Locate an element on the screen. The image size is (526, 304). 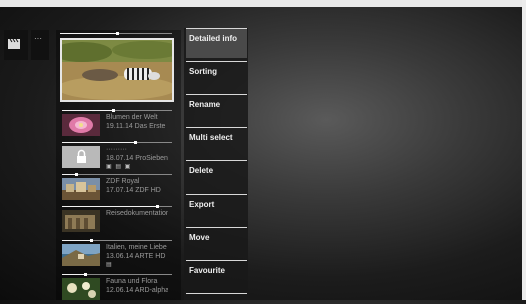
recording-title: ········· is located at coordinates (116, 149).